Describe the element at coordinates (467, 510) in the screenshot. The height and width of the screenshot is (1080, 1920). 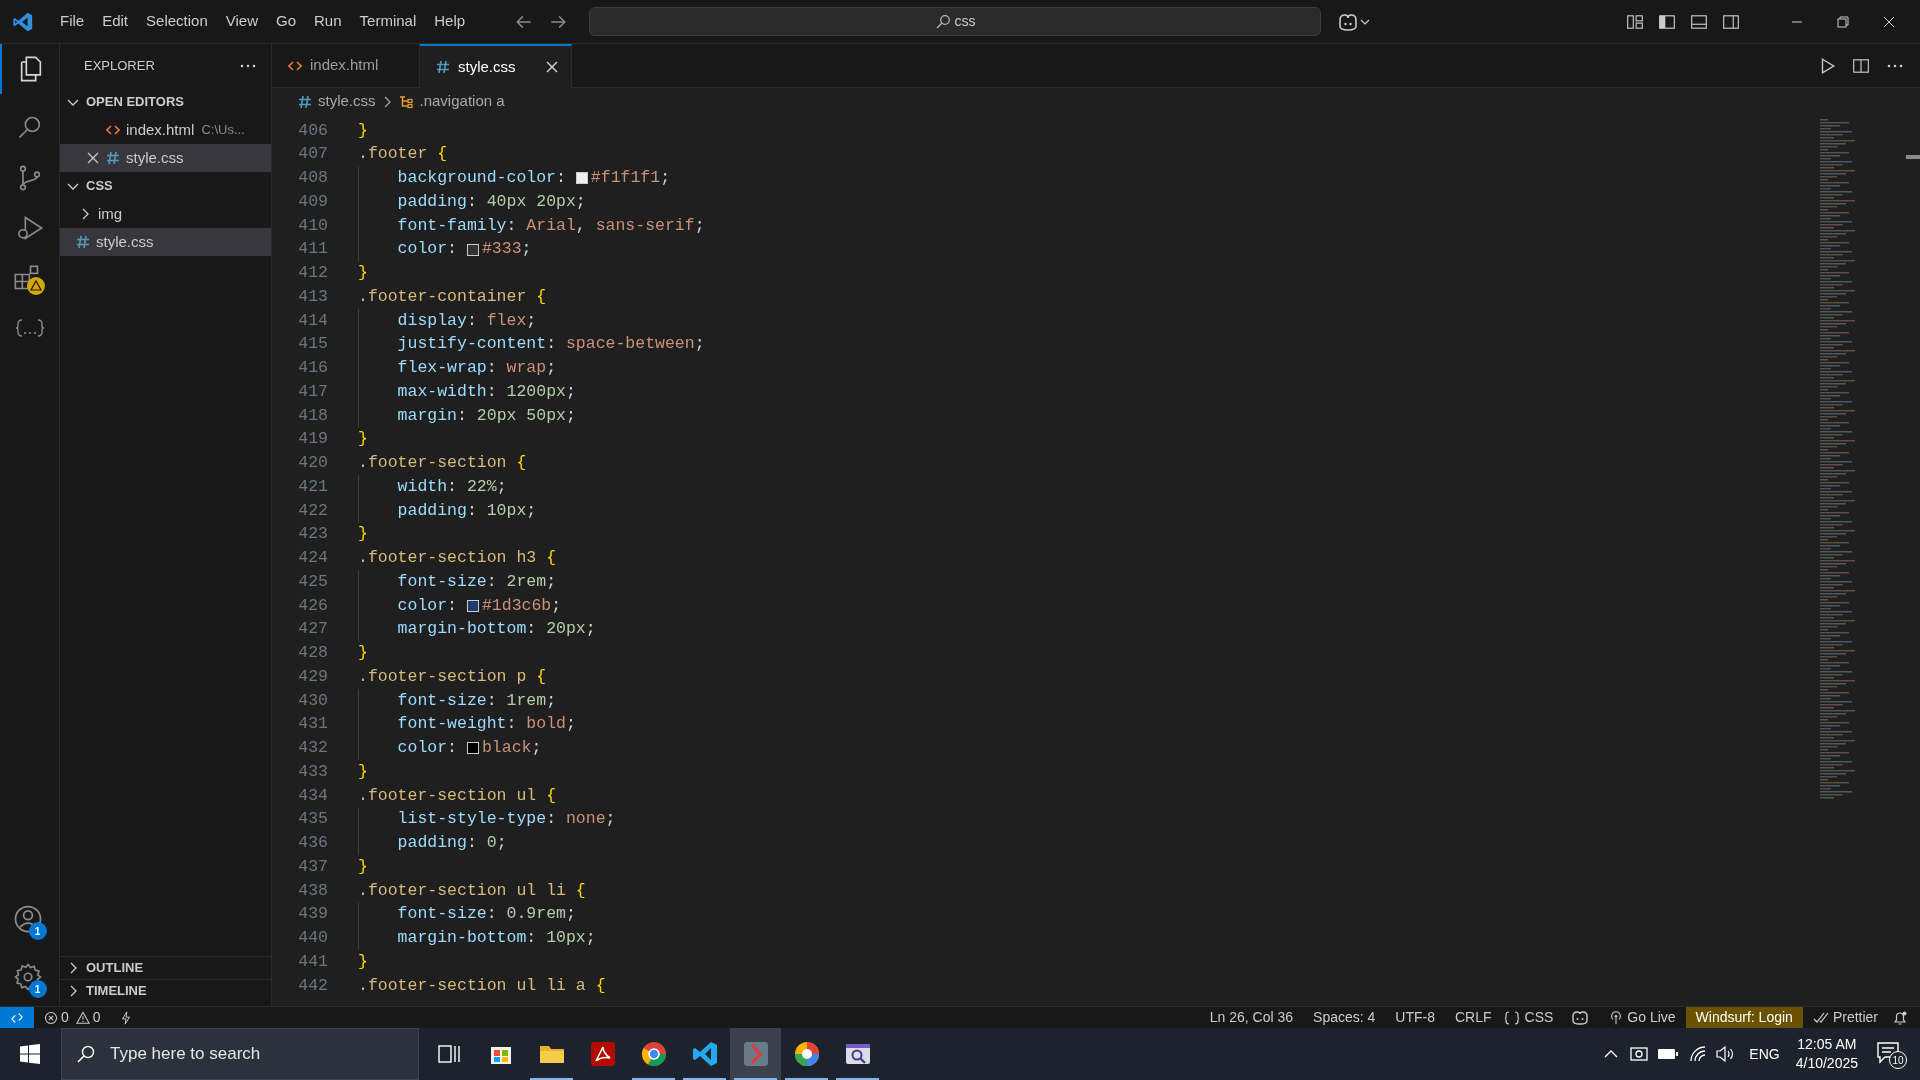
I see `code-text: padding: 10px;` at that location.